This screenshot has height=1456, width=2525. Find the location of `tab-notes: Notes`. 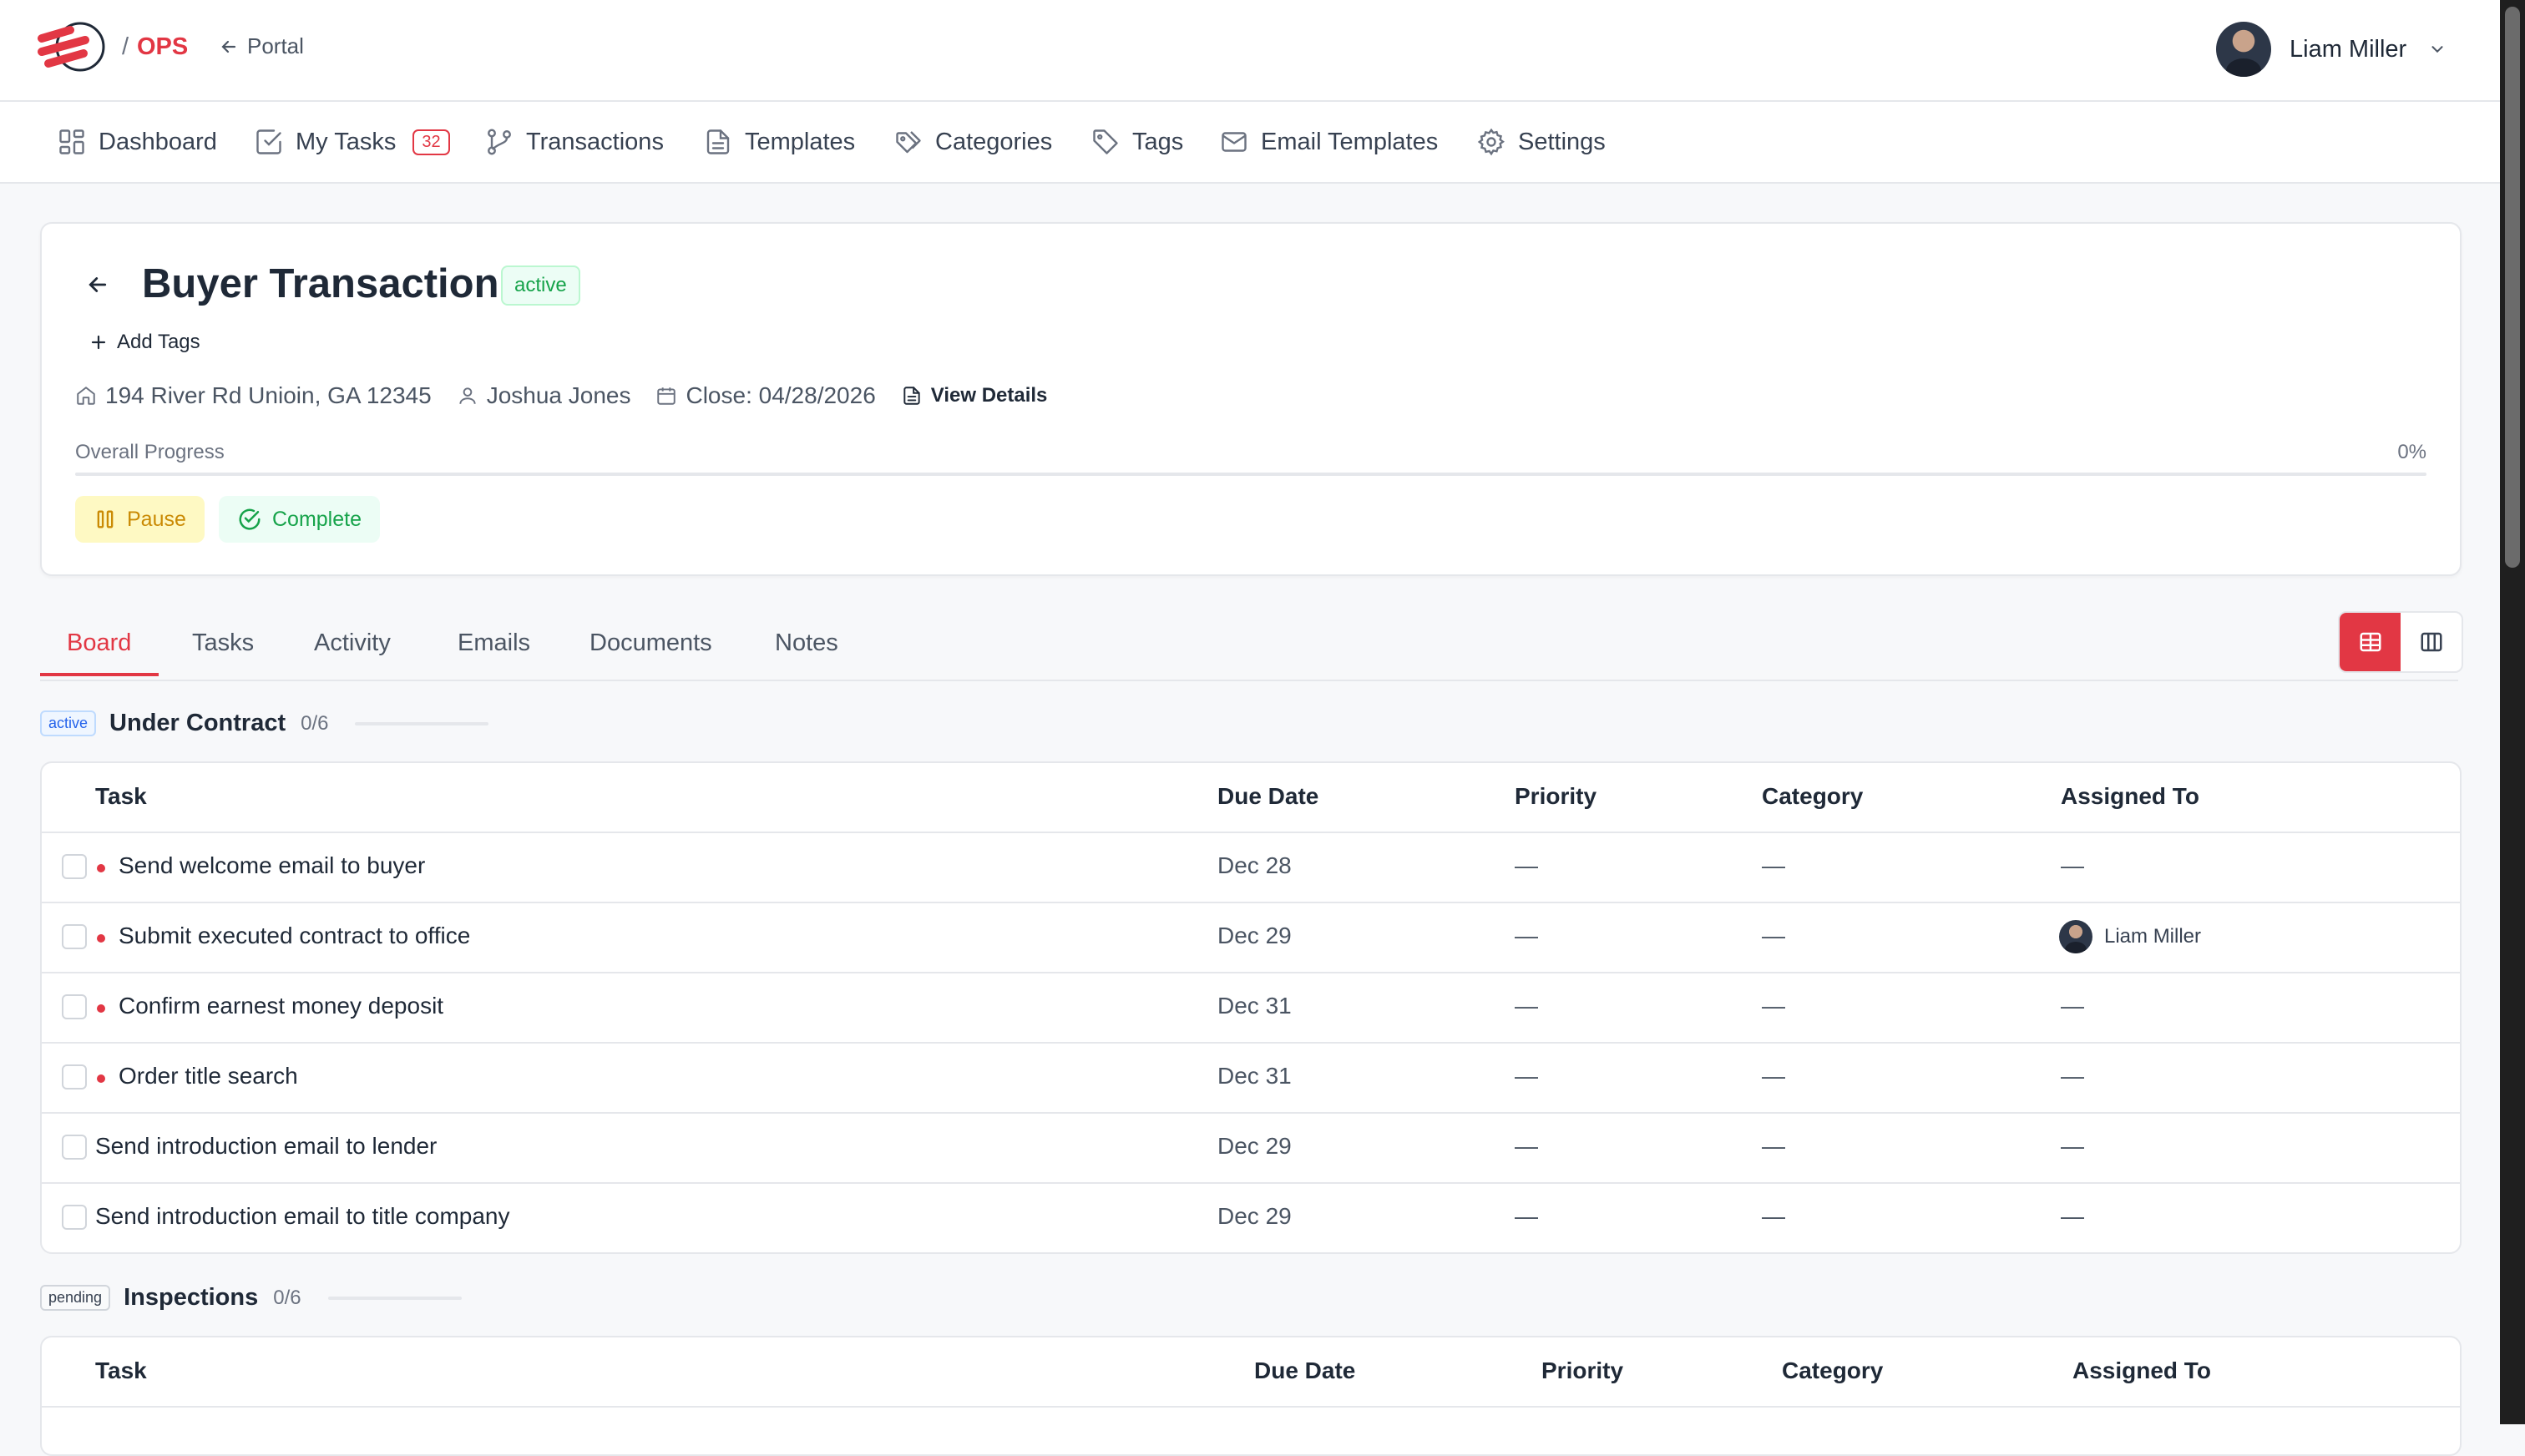

tab-notes: Notes is located at coordinates (806, 643).